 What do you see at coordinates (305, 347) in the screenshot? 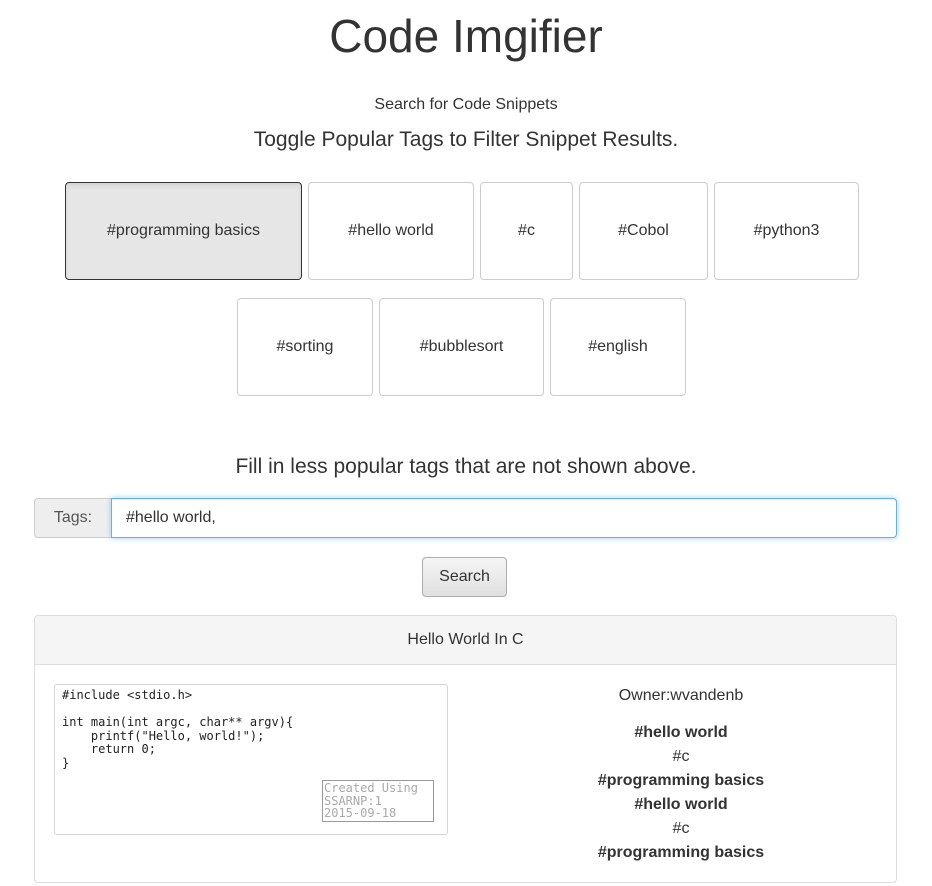
I see `tag-toggle-sorting: #sorting` at bounding box center [305, 347].